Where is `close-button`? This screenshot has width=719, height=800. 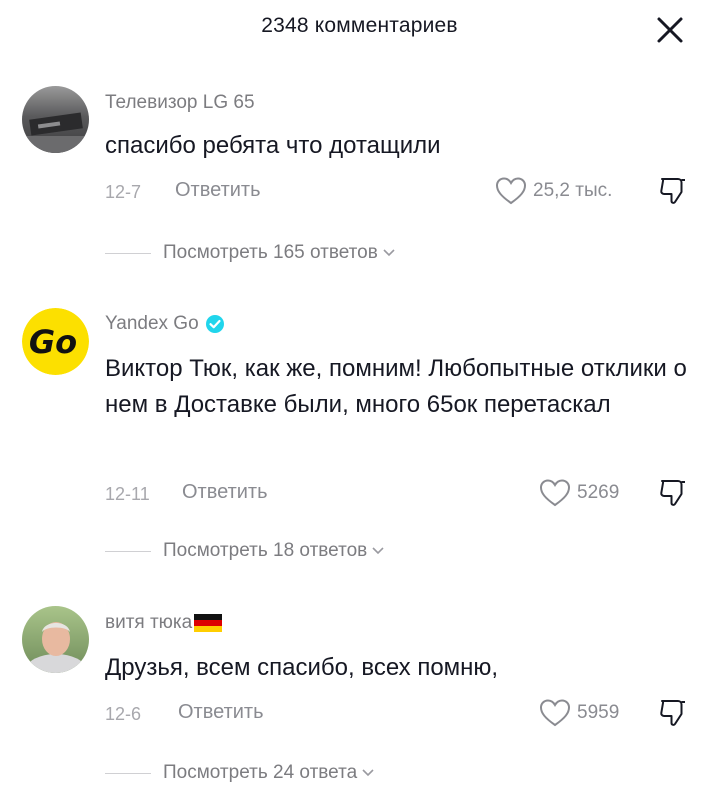 close-button is located at coordinates (670, 30).